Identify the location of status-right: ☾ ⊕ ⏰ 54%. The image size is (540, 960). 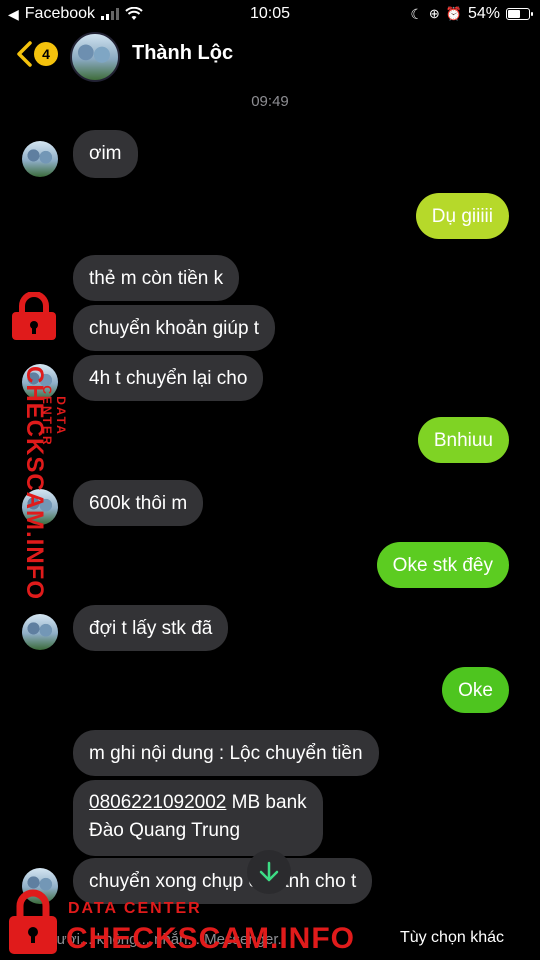
(471, 14).